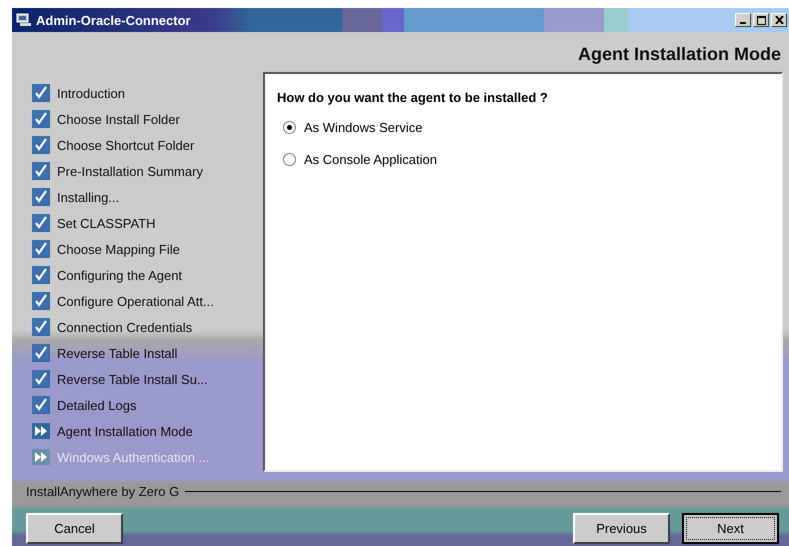 This screenshot has height=546, width=789. What do you see at coordinates (91, 93) in the screenshot?
I see `step-label: Introduction` at bounding box center [91, 93].